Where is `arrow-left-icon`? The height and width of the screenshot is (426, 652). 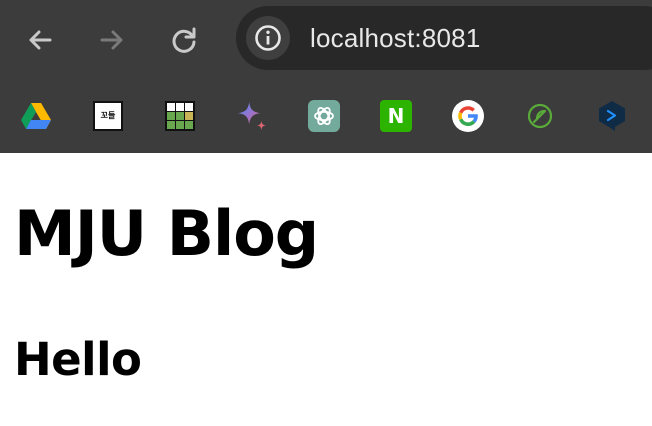 arrow-left-icon is located at coordinates (40, 40).